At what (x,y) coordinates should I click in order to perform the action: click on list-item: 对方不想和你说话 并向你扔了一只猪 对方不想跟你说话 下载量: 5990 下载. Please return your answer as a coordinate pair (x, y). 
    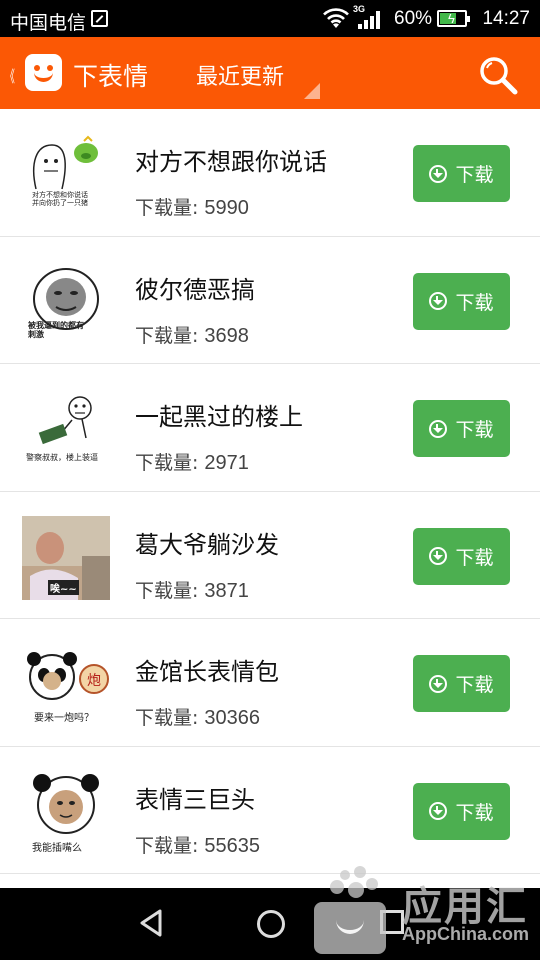
    Looking at the image, I should click on (270, 173).